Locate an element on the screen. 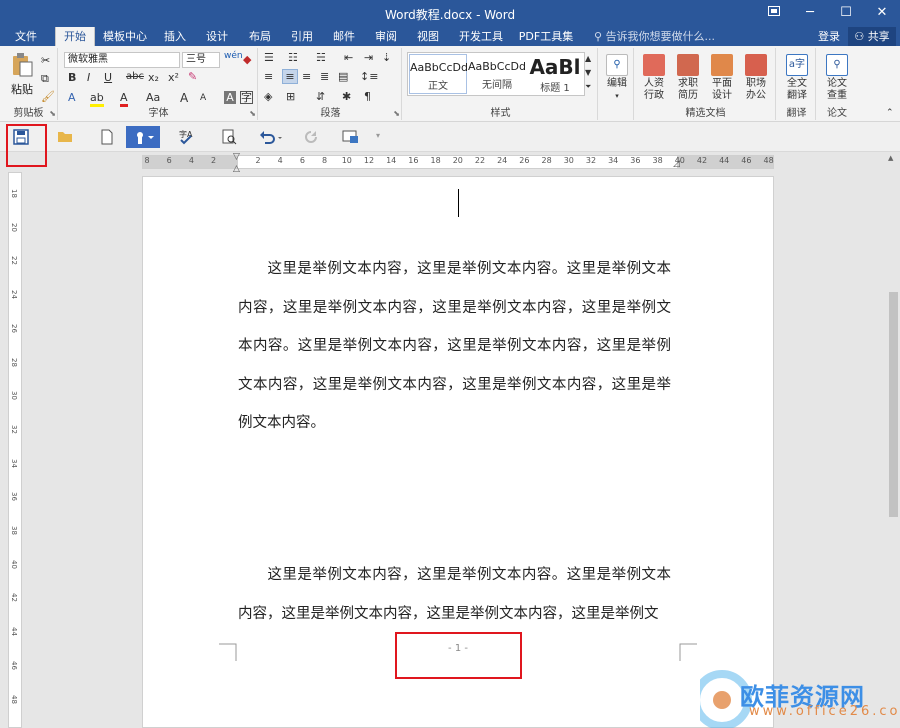 The width and height of the screenshot is (900, 728). decrease-indent-icon: ⇤ is located at coordinates (348, 57).